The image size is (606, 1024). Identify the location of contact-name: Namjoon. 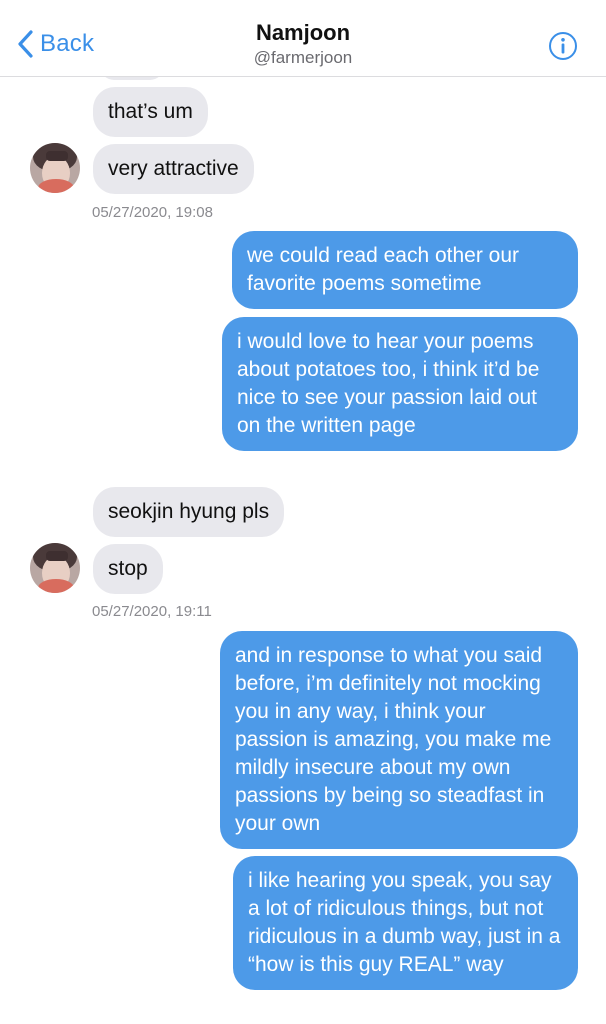
(303, 32).